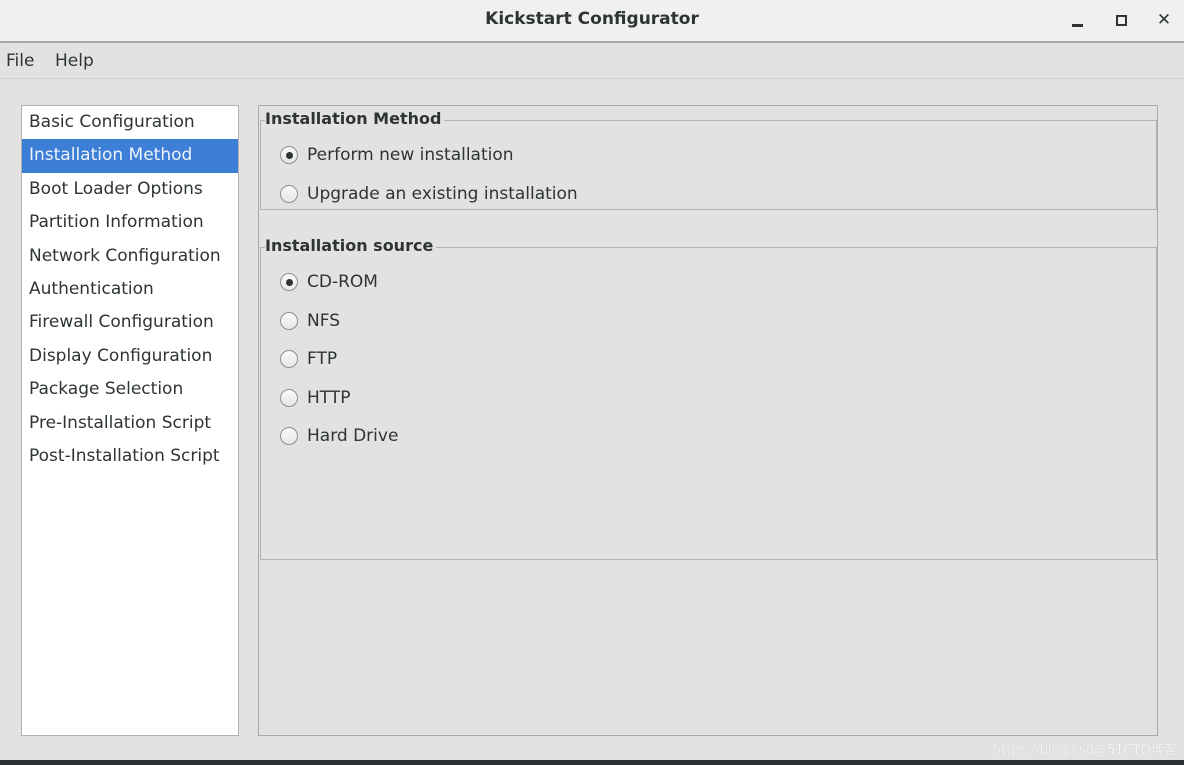 This screenshot has height=765, width=1184. Describe the element at coordinates (592, 762) in the screenshot. I see `desktop-edge` at that location.